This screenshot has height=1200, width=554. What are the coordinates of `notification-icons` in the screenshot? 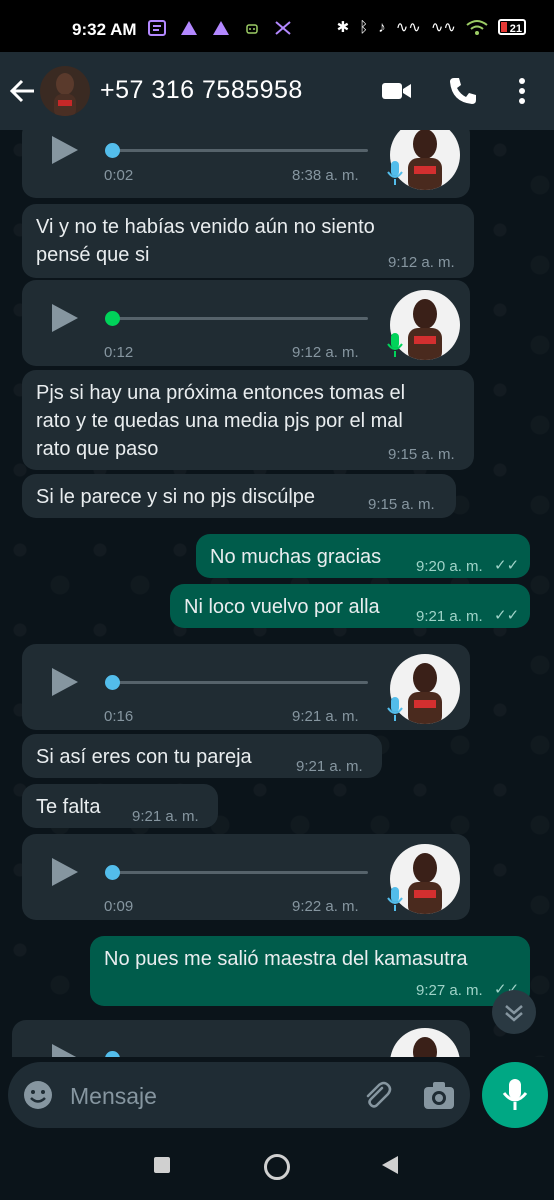 It's located at (220, 28).